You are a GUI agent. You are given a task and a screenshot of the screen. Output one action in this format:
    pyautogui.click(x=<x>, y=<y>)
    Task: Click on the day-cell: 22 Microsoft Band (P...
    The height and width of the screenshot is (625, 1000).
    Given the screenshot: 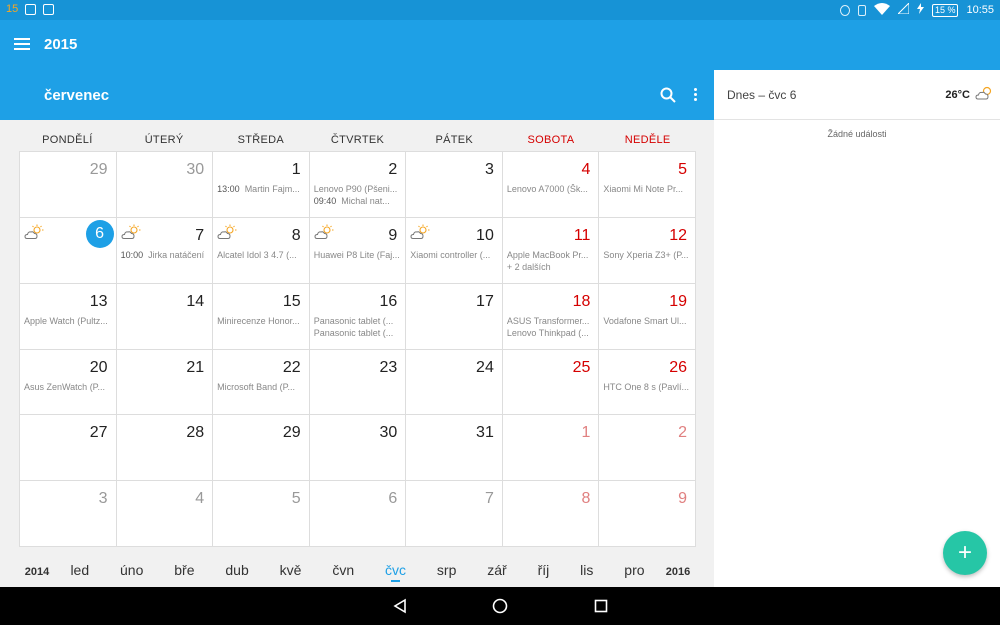 What is the action you would take?
    pyautogui.click(x=261, y=382)
    